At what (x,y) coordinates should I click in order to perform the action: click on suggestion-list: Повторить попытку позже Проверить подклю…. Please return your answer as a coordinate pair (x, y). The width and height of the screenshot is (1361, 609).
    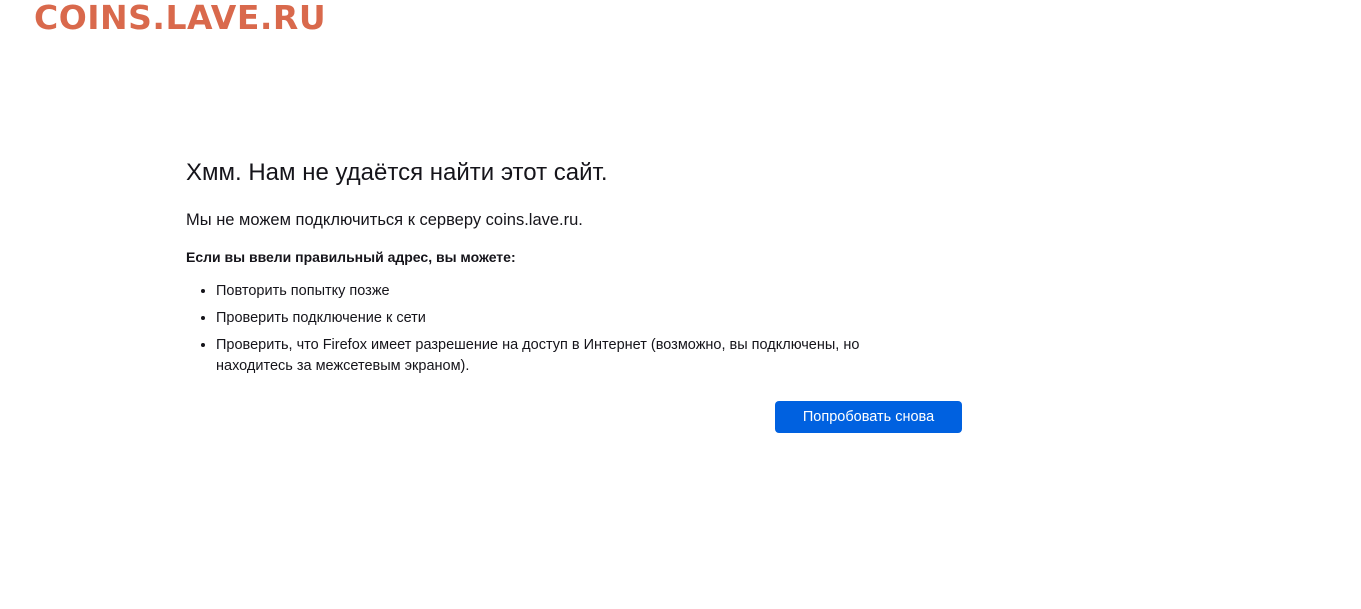
    Looking at the image, I should click on (551, 329).